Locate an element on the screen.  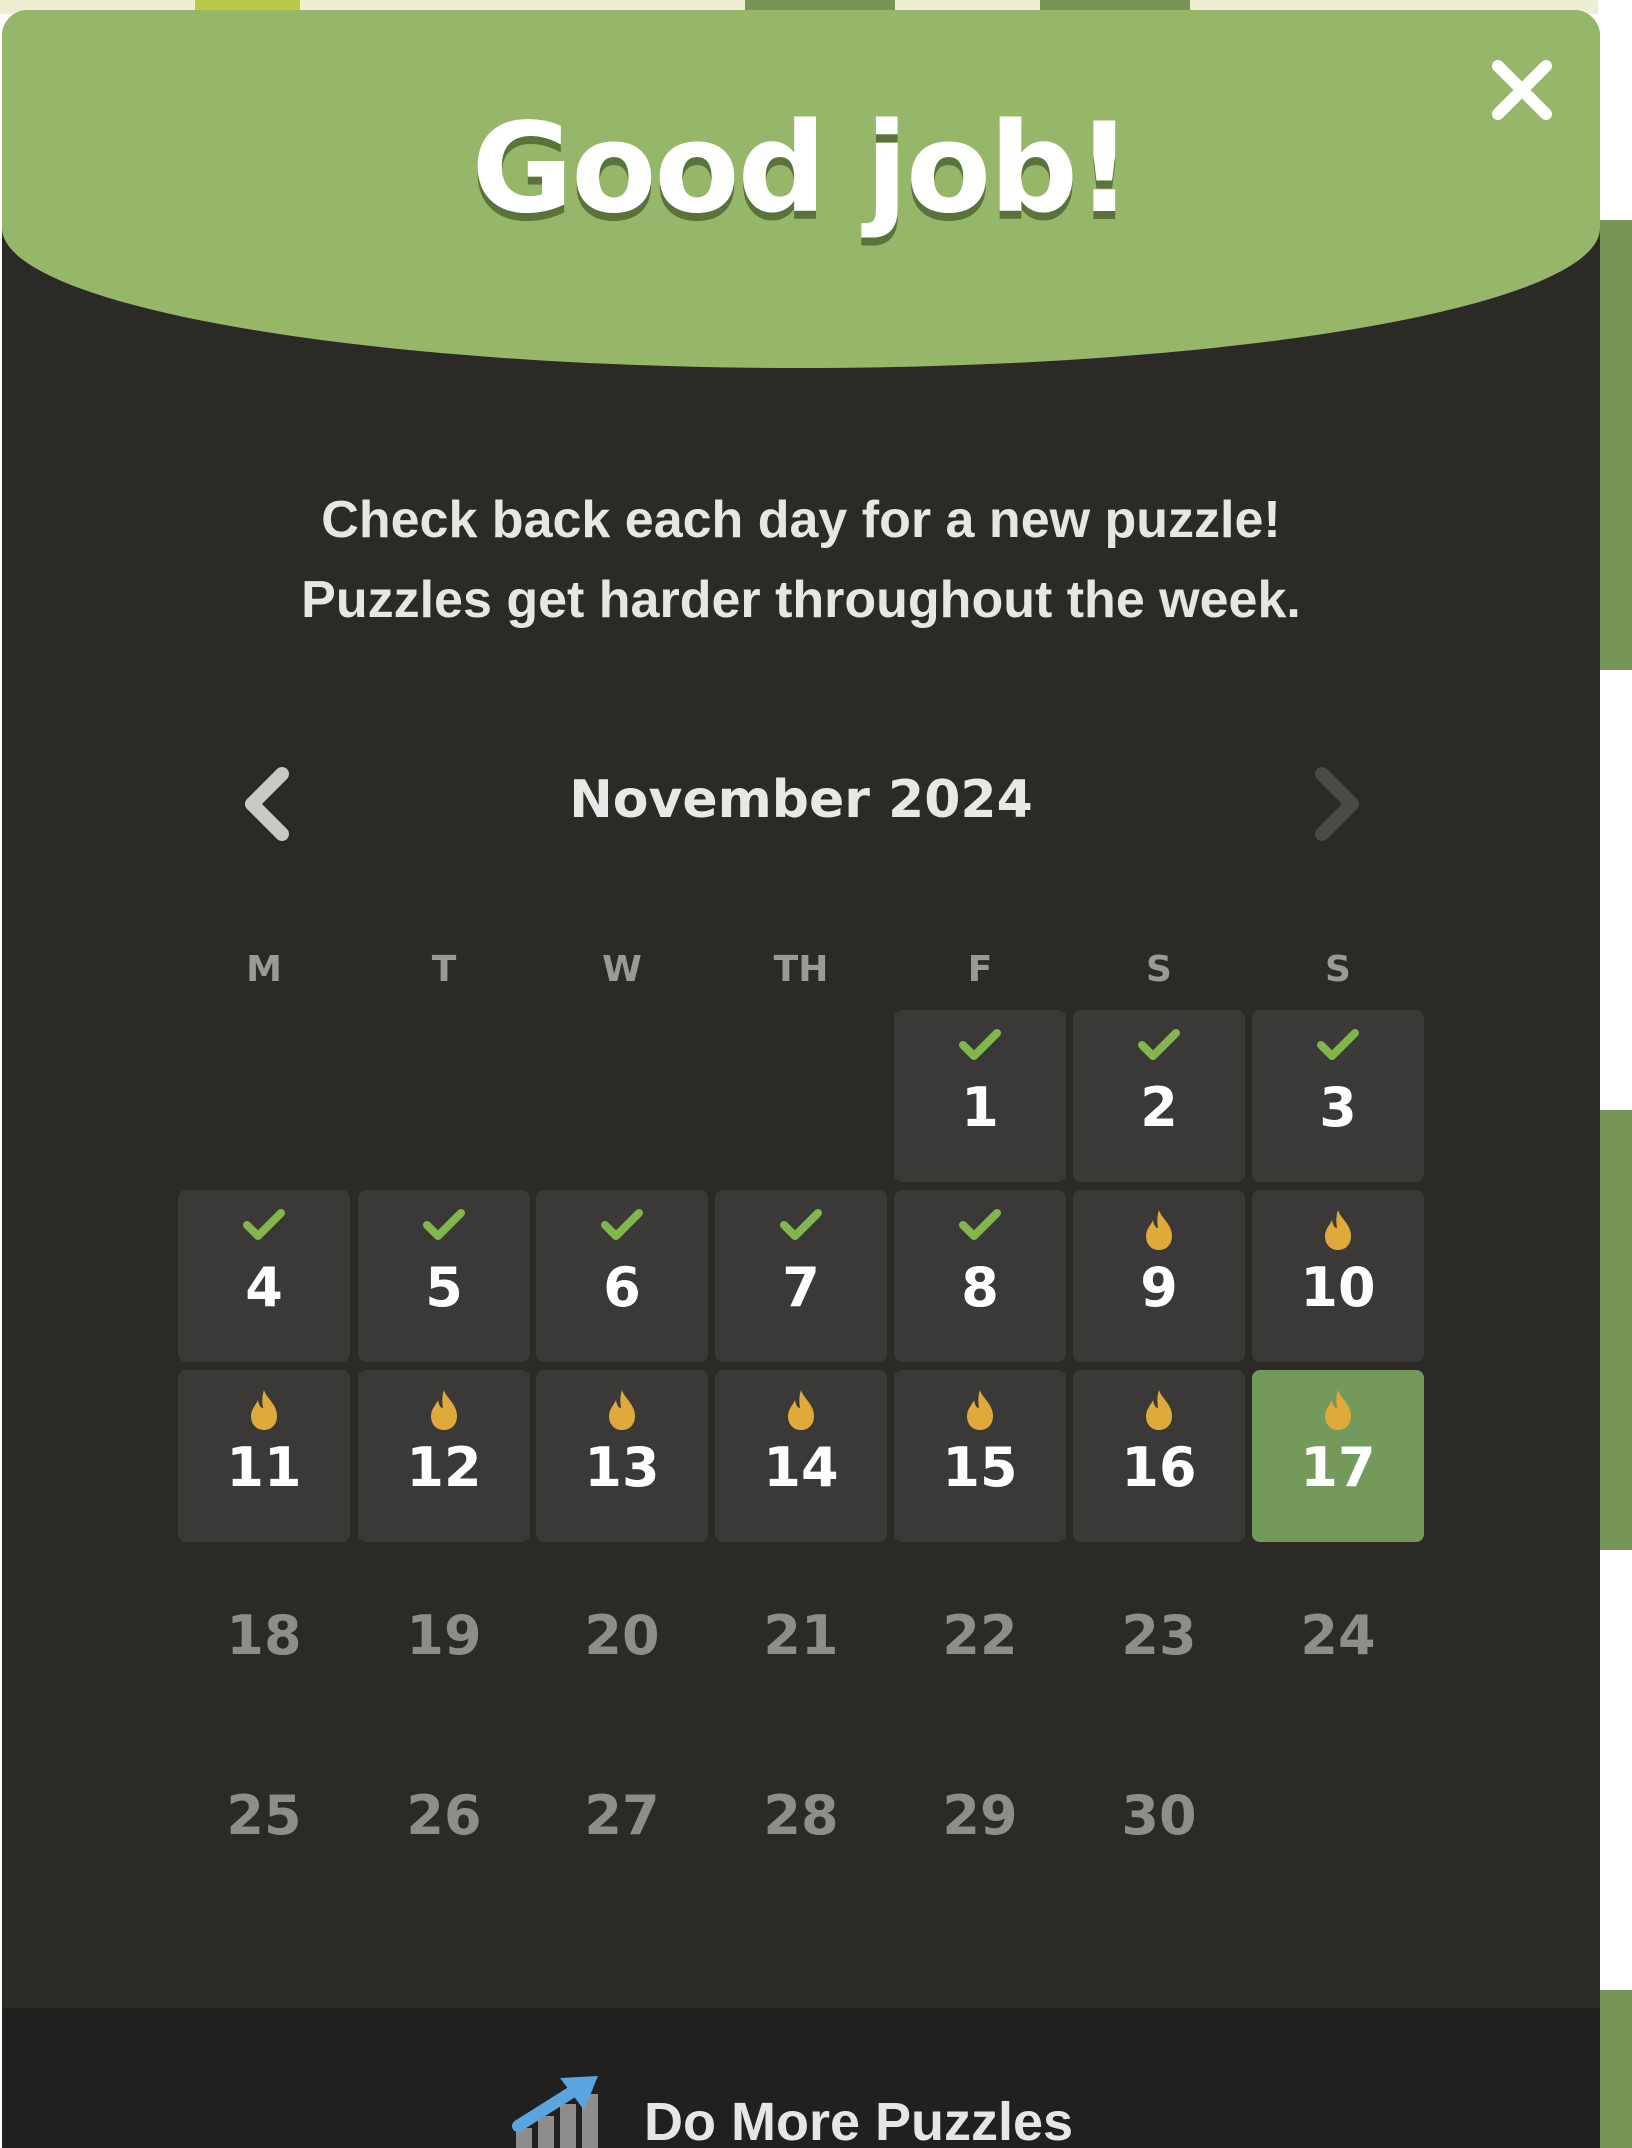
calendar-day: 8 is located at coordinates (980, 1276).